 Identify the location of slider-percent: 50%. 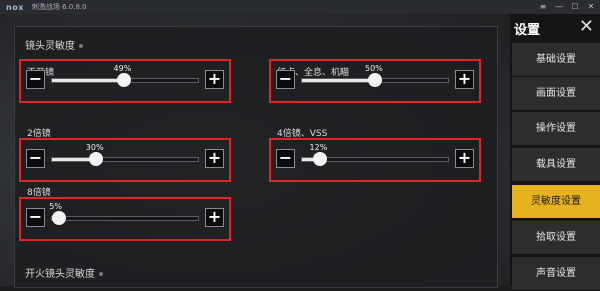
(374, 68).